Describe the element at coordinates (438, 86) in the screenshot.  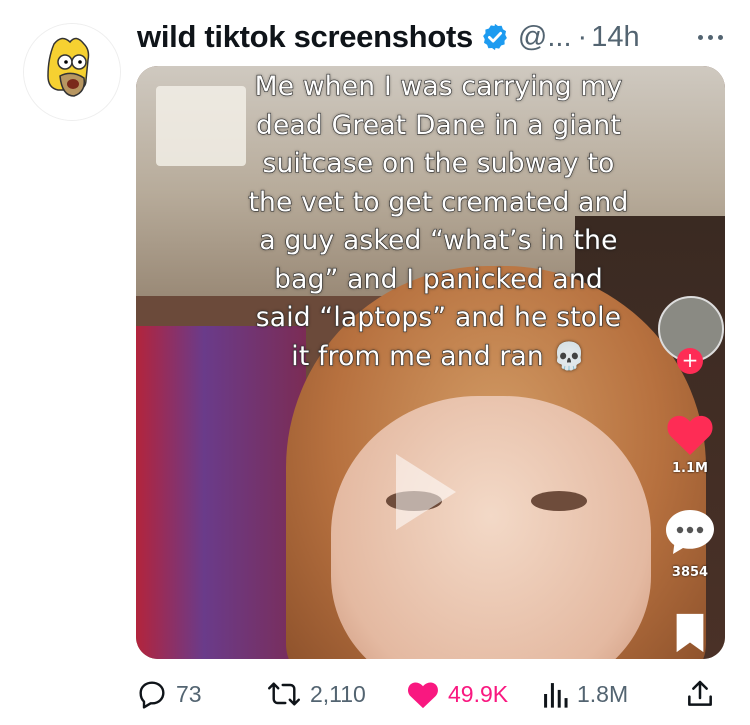
I see `caption-line: Me when I was carrying my` at that location.